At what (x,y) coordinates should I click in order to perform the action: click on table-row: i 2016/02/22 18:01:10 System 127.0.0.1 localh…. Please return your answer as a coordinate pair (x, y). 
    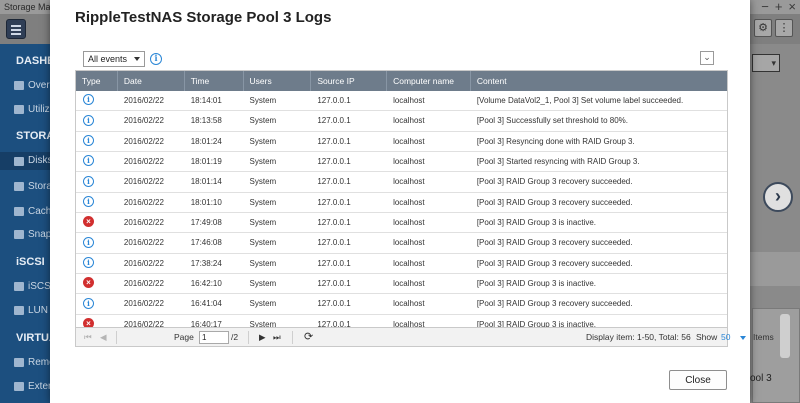
    Looking at the image, I should click on (401, 203).